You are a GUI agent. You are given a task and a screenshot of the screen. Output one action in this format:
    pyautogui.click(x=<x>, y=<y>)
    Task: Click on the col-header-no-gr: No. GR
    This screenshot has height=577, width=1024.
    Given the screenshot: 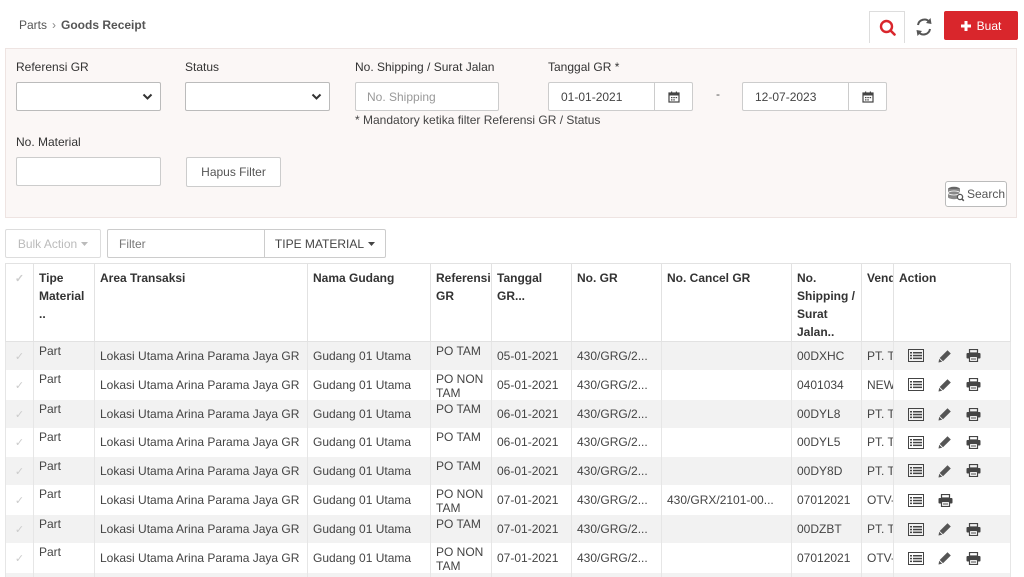 What is the action you would take?
    pyautogui.click(x=616, y=302)
    